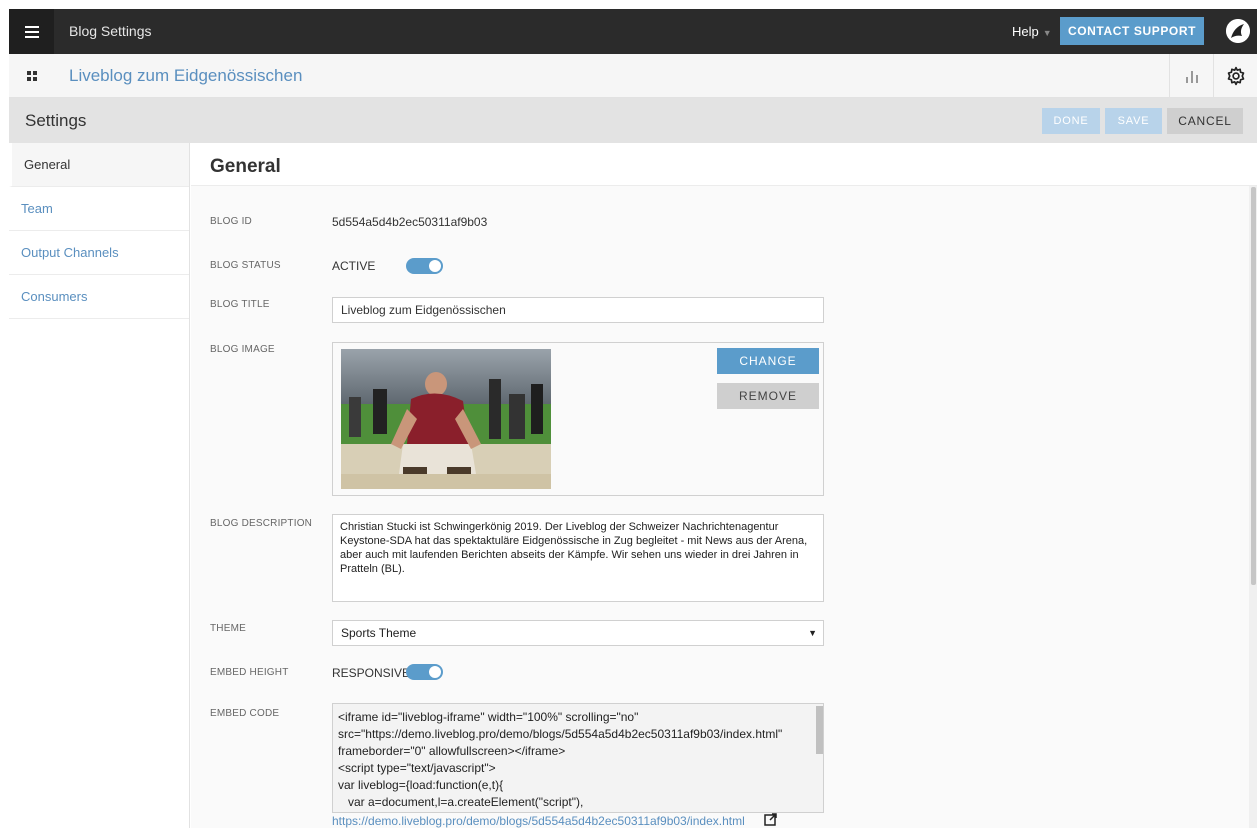 The width and height of the screenshot is (1257, 831). Describe the element at coordinates (410, 222) in the screenshot. I see `blog-id-value: 5d554a5d4b2ec50311af9b03` at that location.